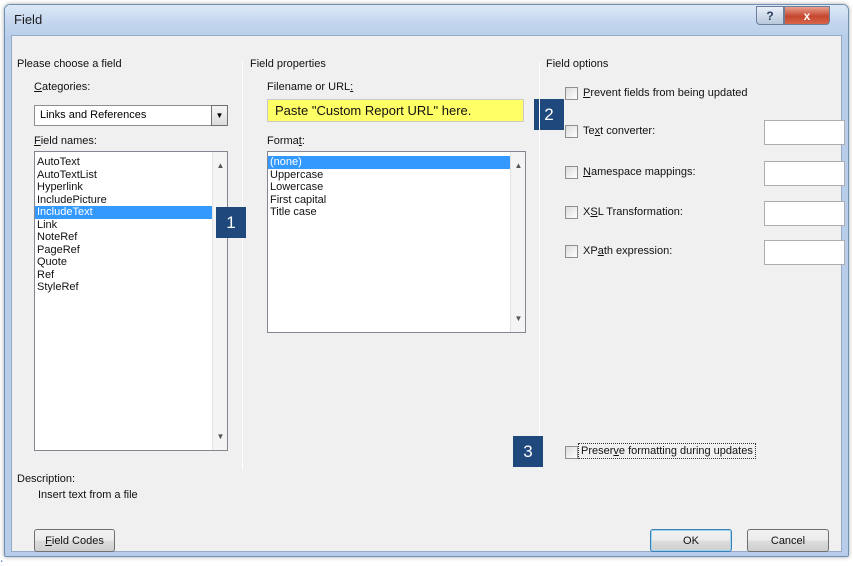 The height and width of the screenshot is (566, 853). I want to click on format-scrollbar: ▲ ▼, so click(517, 242).